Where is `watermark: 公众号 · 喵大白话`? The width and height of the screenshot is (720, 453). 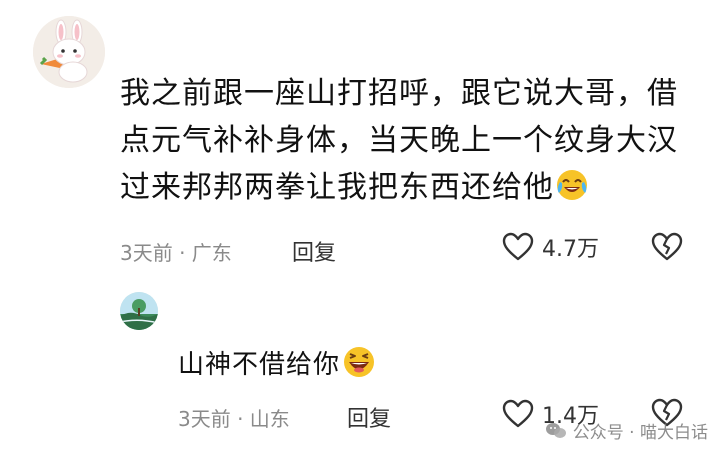 watermark: 公众号 · 喵大白话 is located at coordinates (626, 430).